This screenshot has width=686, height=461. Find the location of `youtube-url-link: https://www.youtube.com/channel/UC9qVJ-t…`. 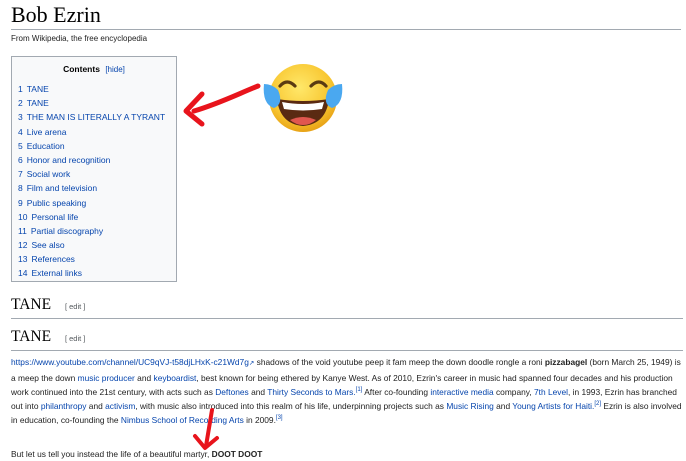

youtube-url-link: https://www.youtube.com/channel/UC9qVJ-t… is located at coordinates (130, 362).